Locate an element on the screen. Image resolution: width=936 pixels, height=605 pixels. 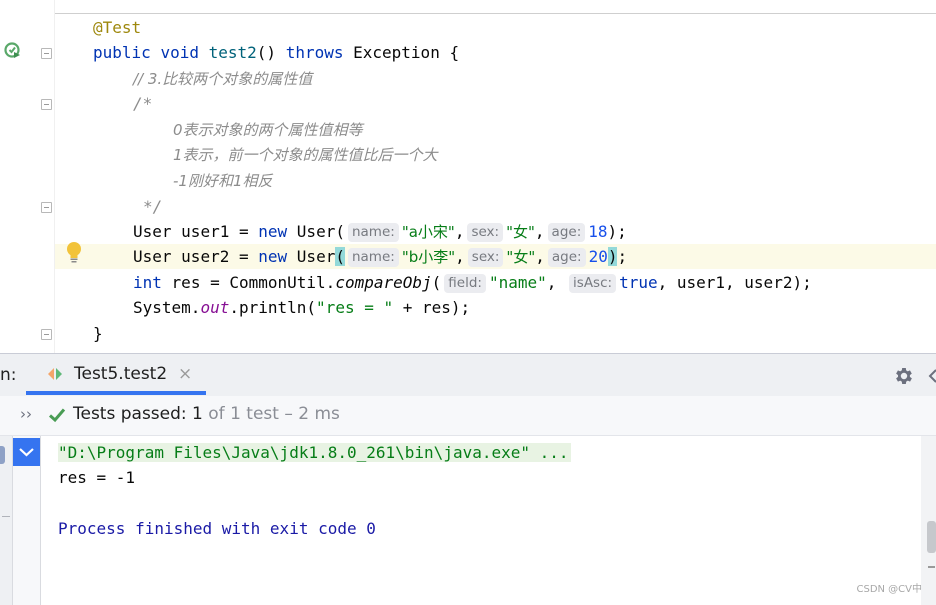
tab-test5-test2: Test5.test2 × is located at coordinates (116, 375).